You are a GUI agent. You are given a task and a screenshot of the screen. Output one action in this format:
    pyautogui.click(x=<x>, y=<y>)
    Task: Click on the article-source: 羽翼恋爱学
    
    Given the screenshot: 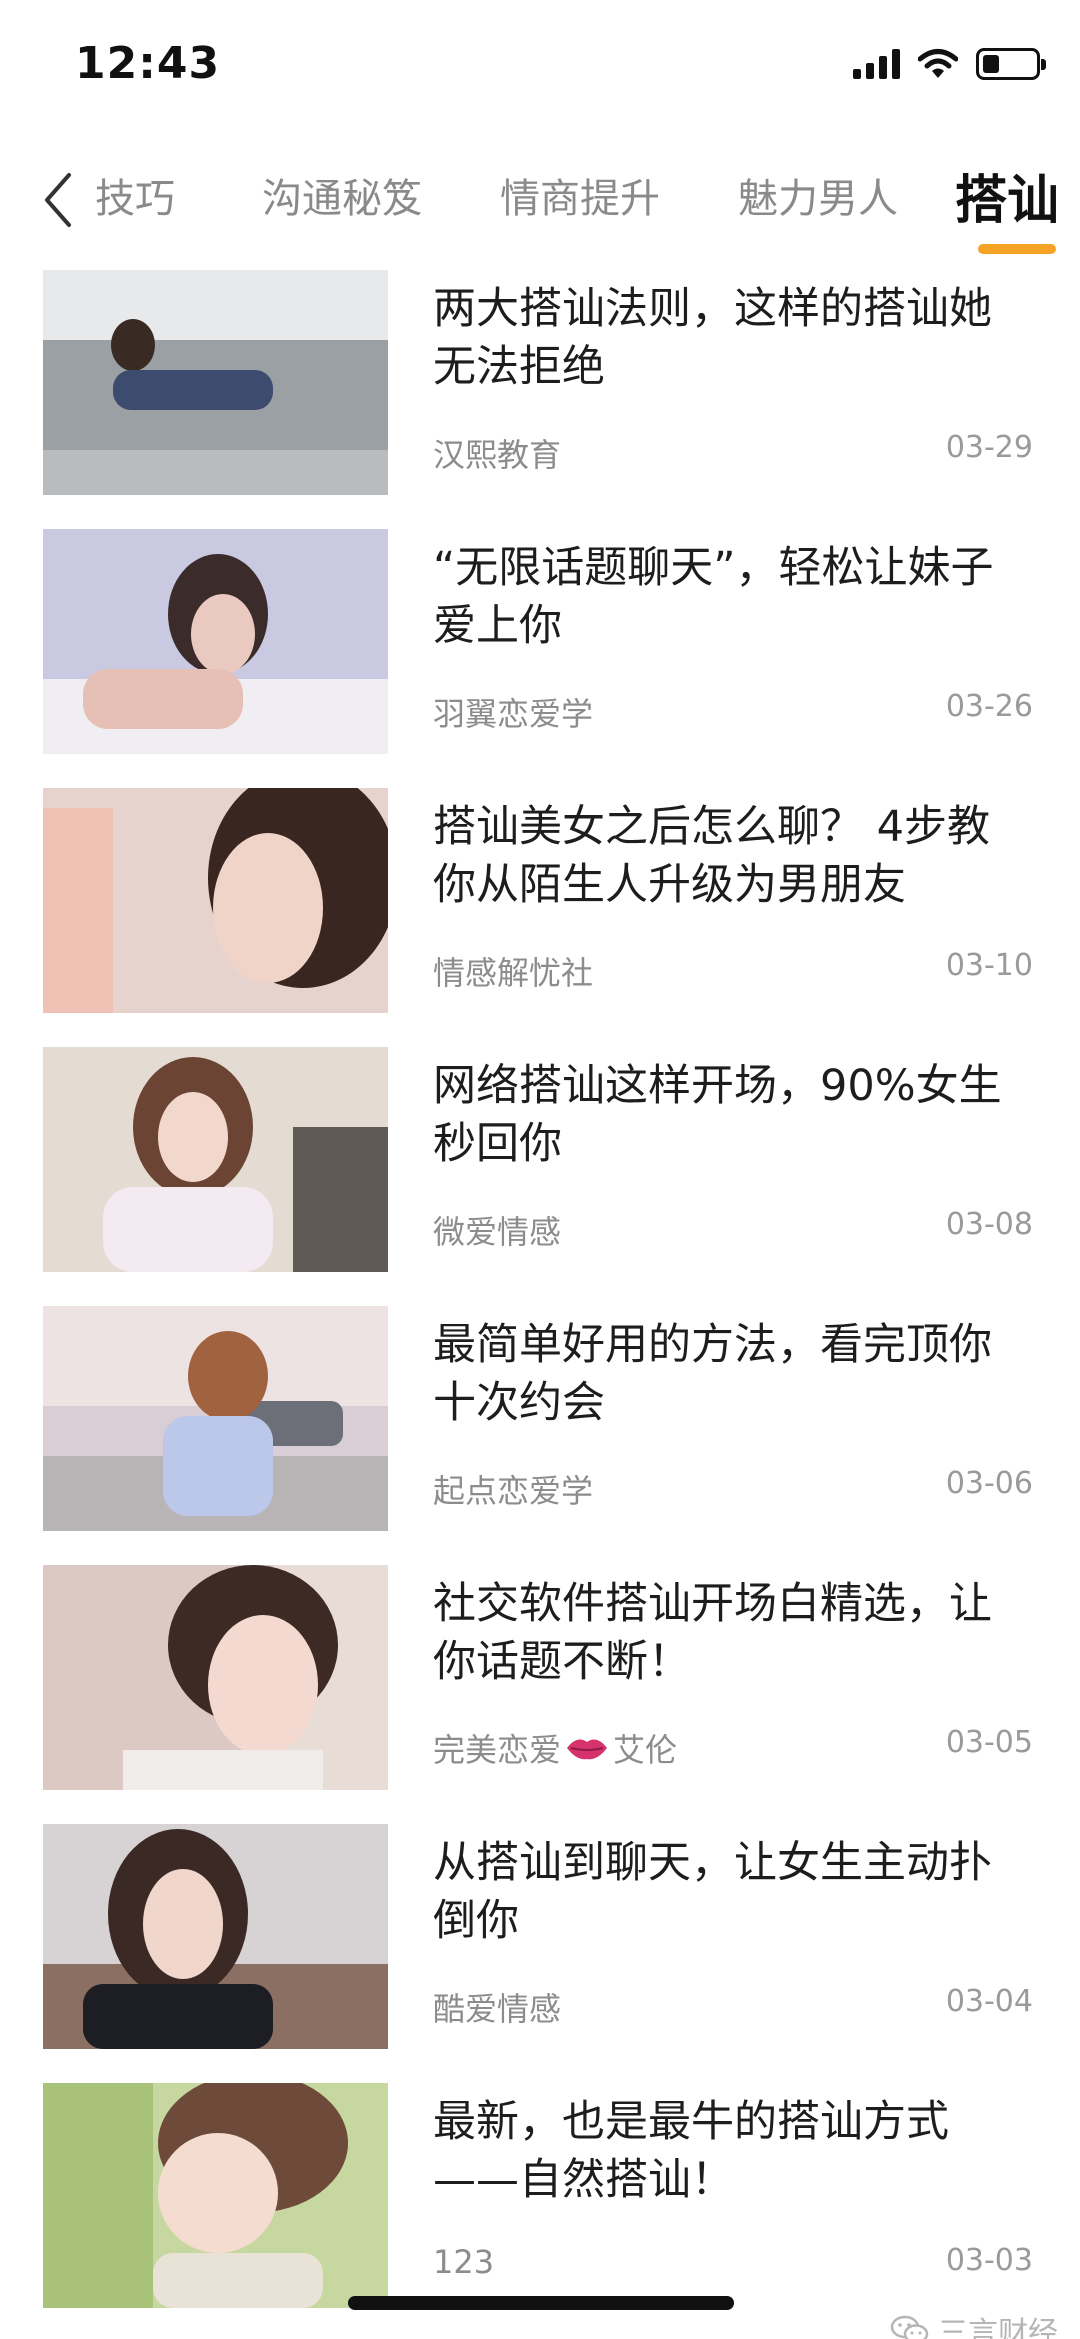 What is the action you would take?
    pyautogui.click(x=513, y=714)
    